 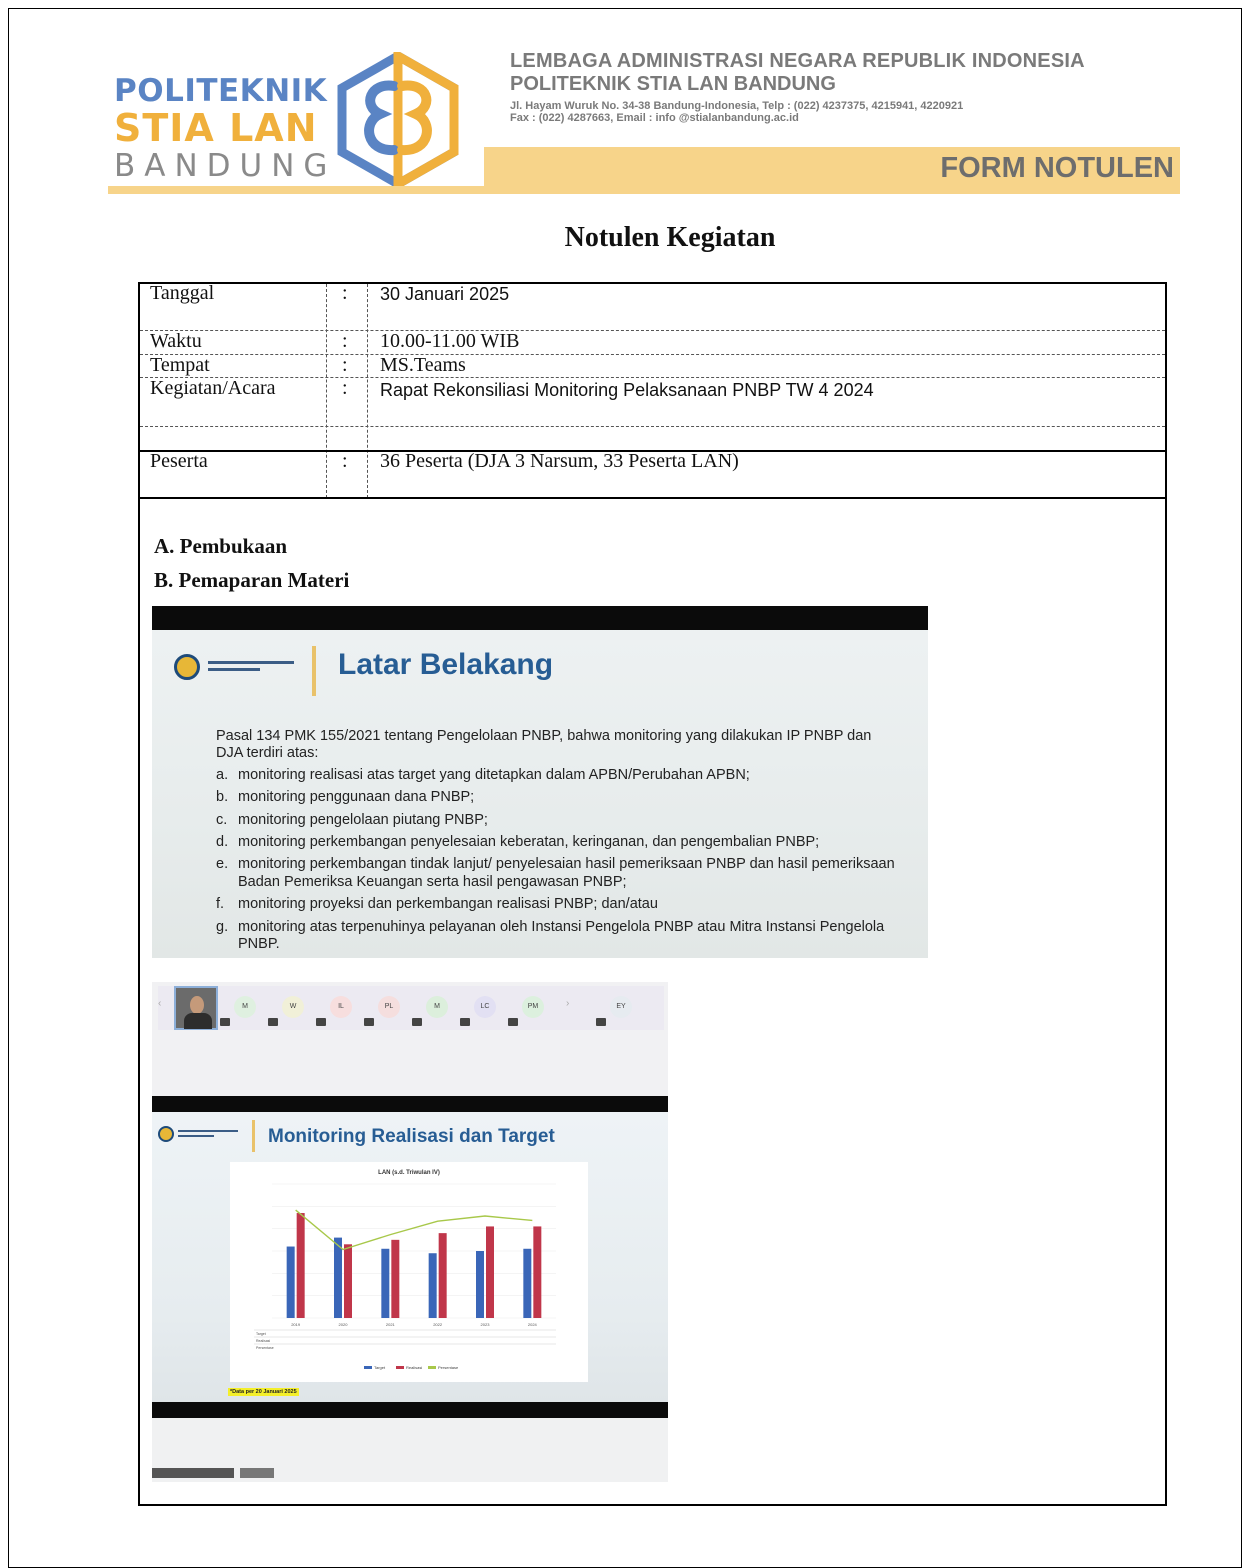 What do you see at coordinates (208, 1135) in the screenshot?
I see `kemenkeu-wordmark` at bounding box center [208, 1135].